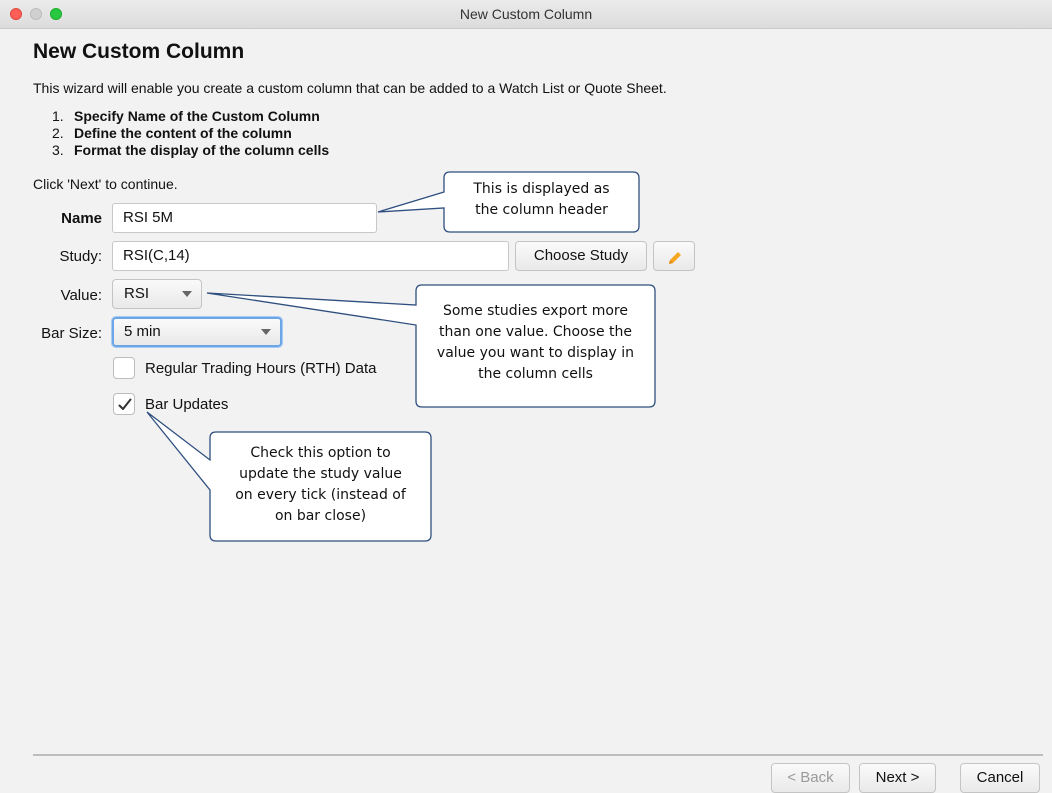  What do you see at coordinates (1000, 778) in the screenshot?
I see `cancel-button: Cancel` at bounding box center [1000, 778].